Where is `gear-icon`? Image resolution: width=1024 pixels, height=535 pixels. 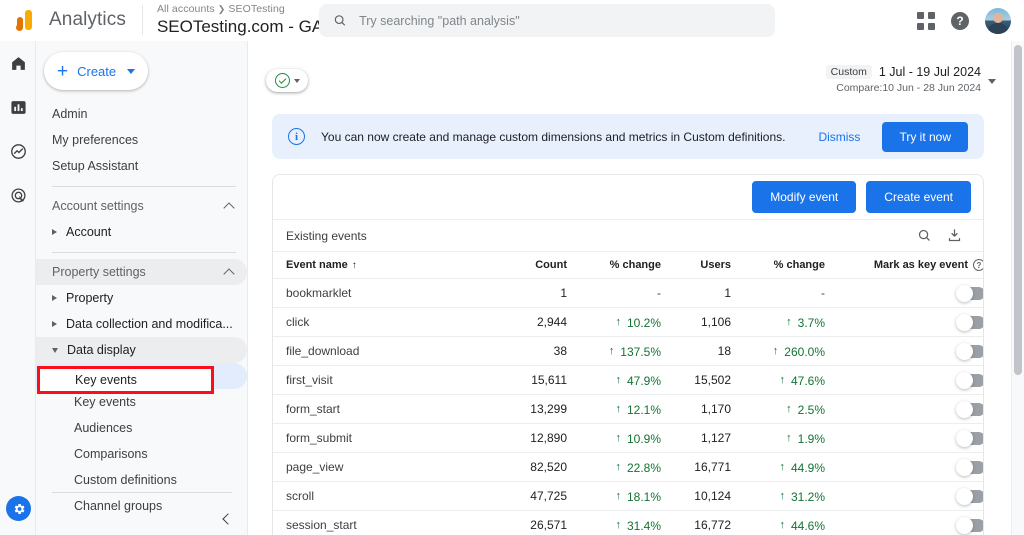 gear-icon is located at coordinates (18, 508).